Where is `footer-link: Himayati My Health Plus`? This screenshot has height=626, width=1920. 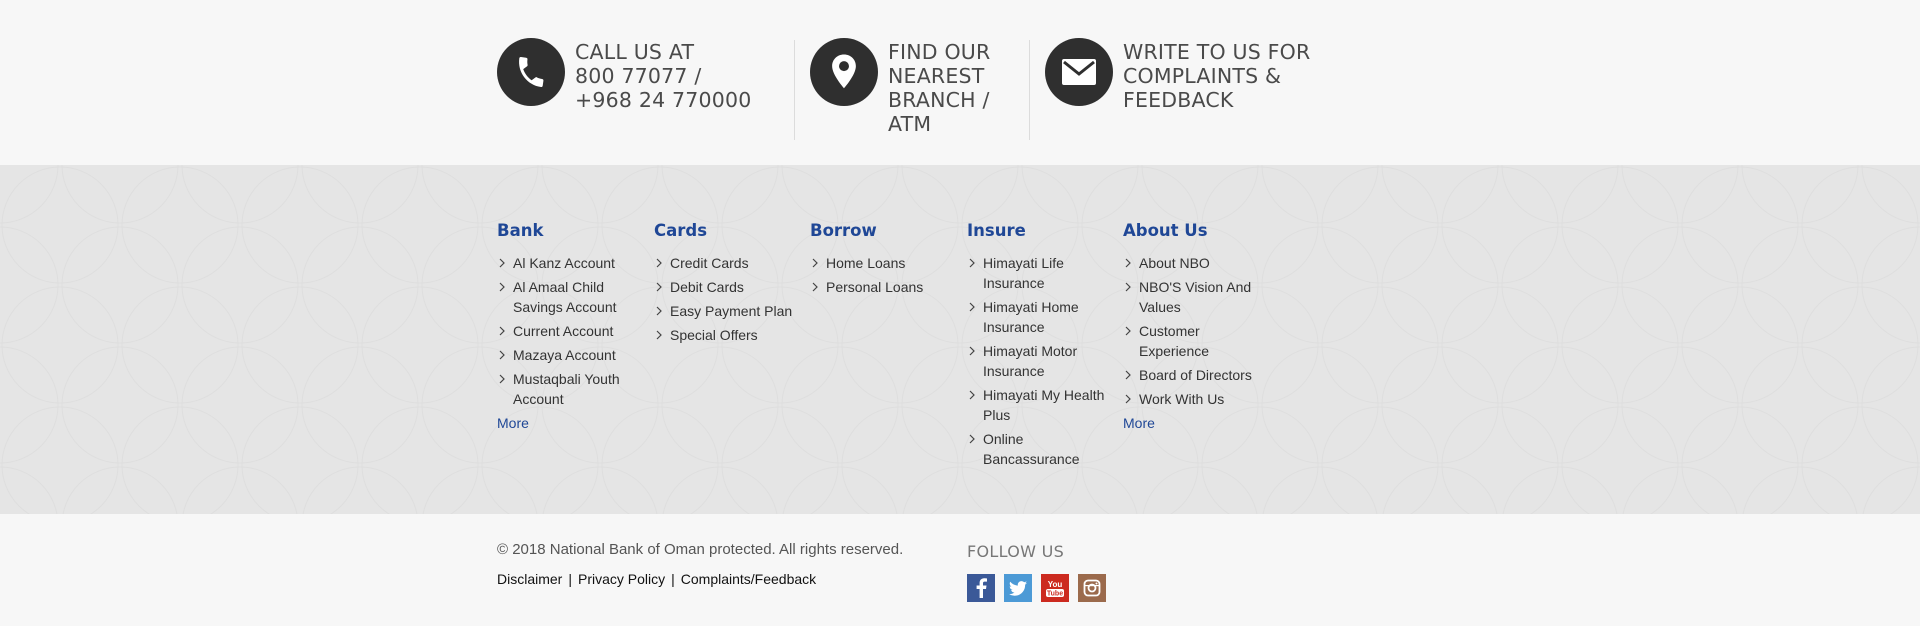 footer-link: Himayati My Health Plus is located at coordinates (1042, 405).